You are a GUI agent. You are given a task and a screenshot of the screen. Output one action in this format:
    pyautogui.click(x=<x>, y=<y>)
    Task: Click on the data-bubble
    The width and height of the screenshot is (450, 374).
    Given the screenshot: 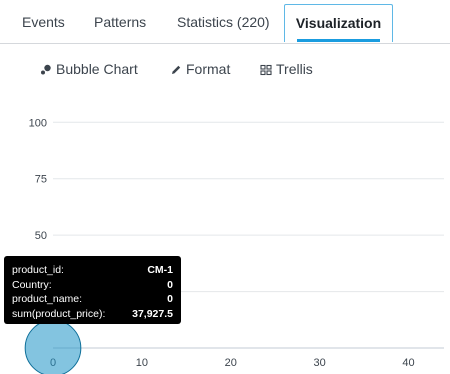 What is the action you would take?
    pyautogui.click(x=53, y=346)
    